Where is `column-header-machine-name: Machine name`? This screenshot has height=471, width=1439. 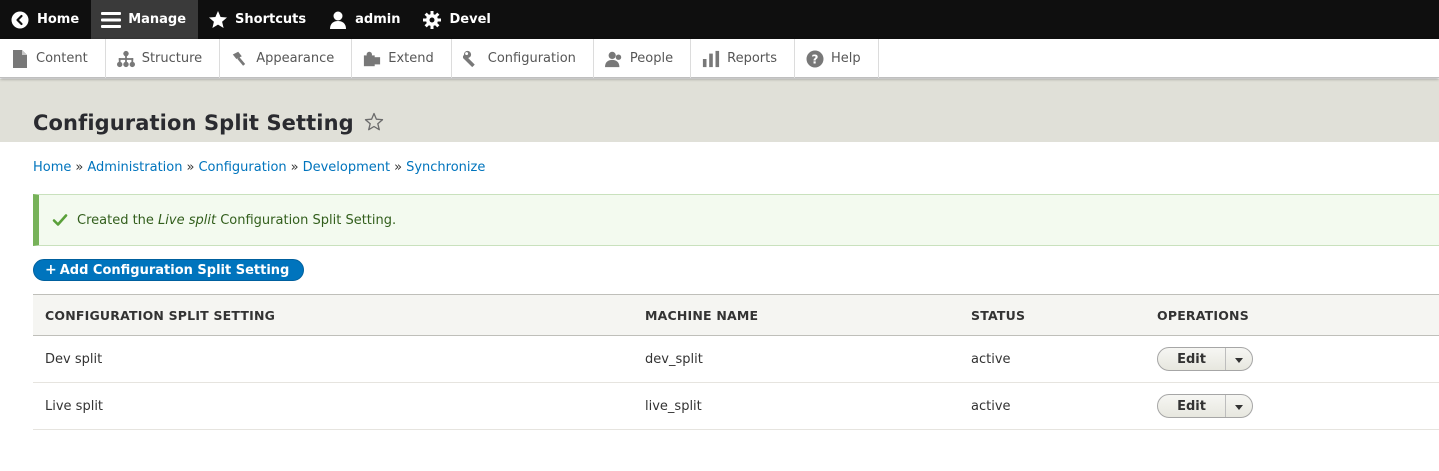
column-header-machine-name: Machine name is located at coordinates (796, 315).